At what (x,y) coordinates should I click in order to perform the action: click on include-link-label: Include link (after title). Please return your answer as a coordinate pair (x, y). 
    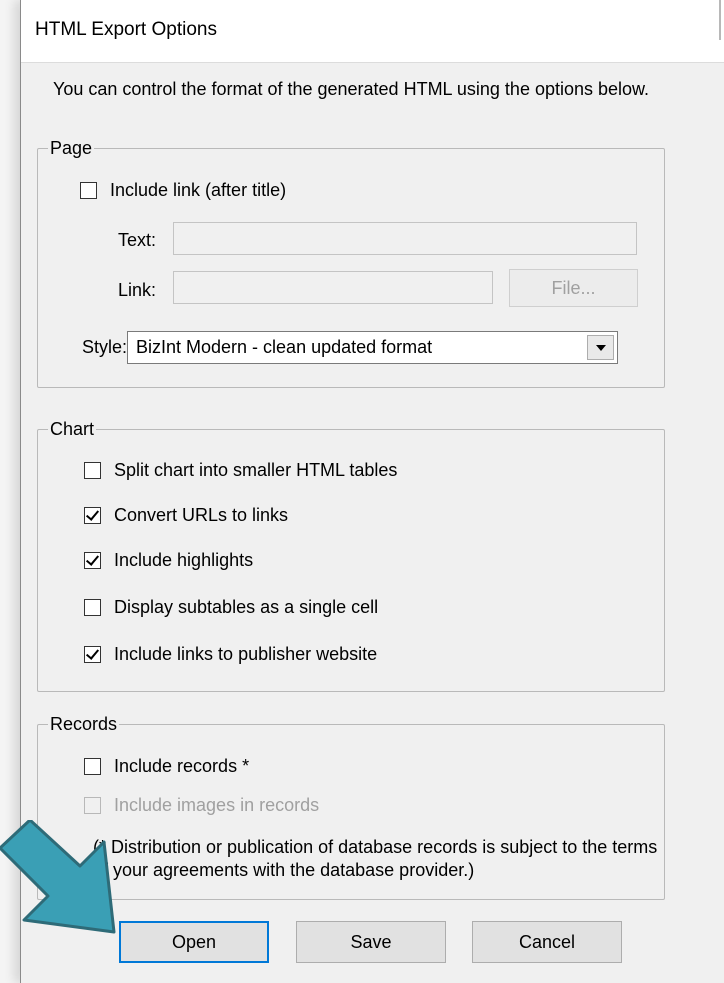
    Looking at the image, I should click on (198, 190).